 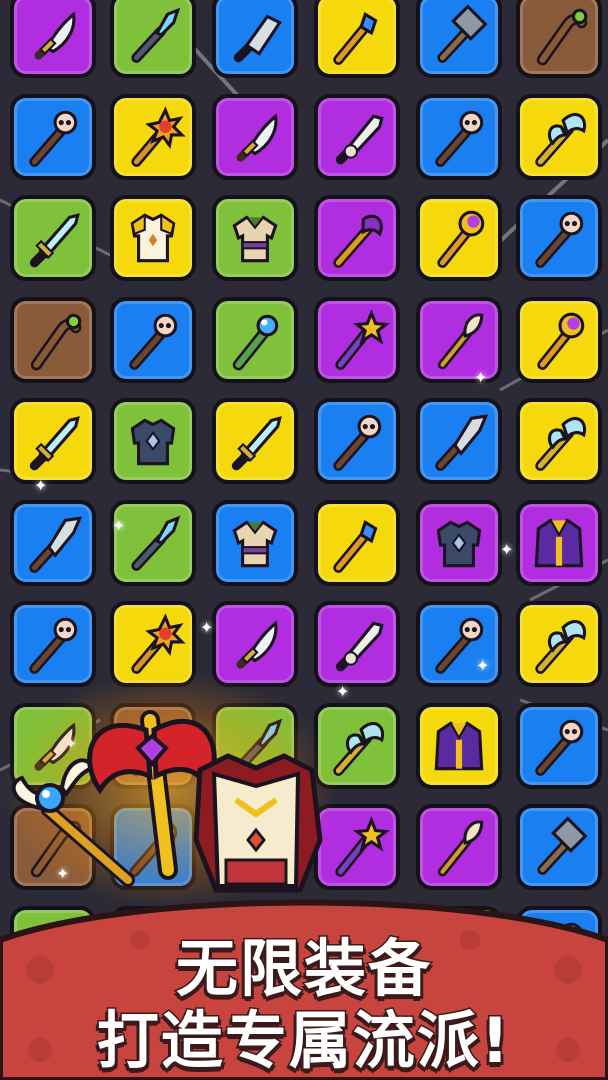 What do you see at coordinates (358, 241) in the screenshot?
I see `axe-staff-icon` at bounding box center [358, 241].